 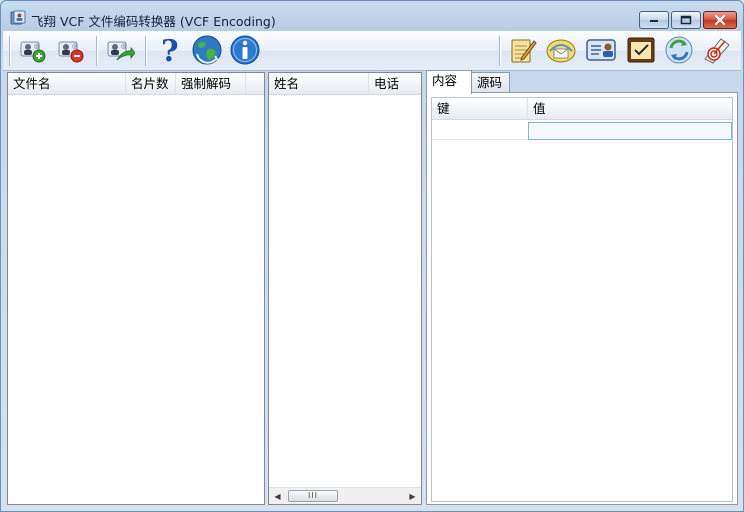 I want to click on refresh-globe-button, so click(x=207, y=50).